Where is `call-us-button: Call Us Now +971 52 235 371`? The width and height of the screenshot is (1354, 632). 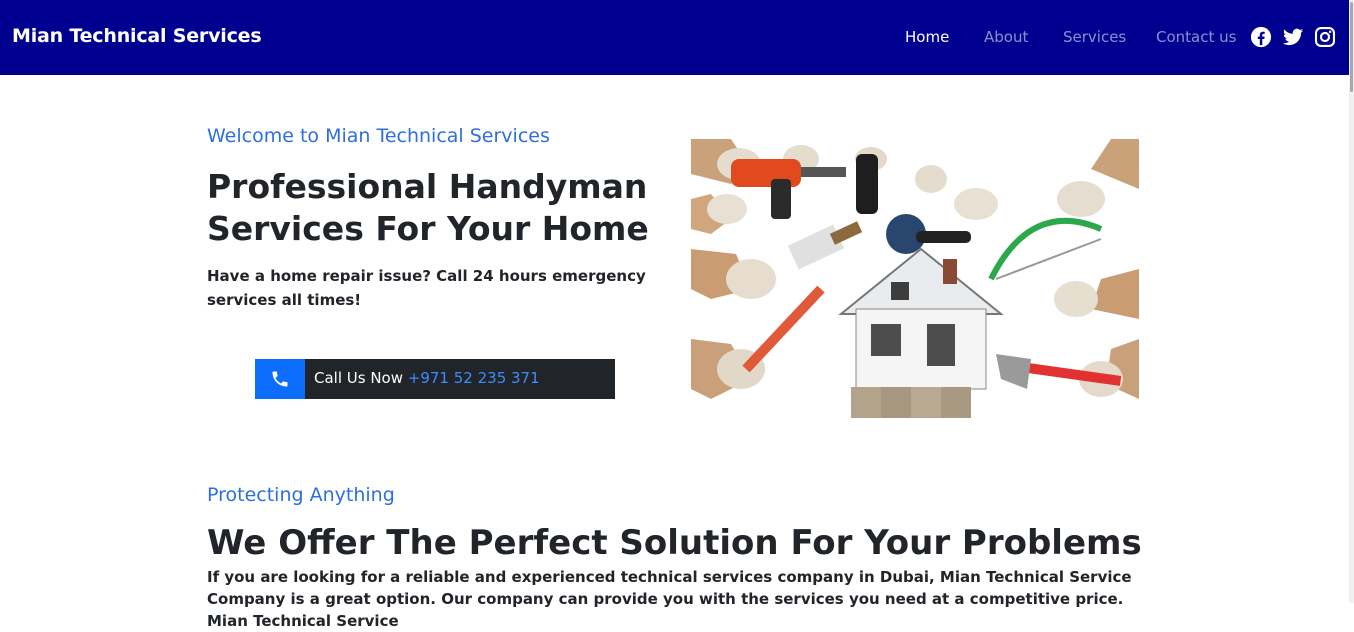 call-us-button: Call Us Now +971 52 235 371 is located at coordinates (435, 379).